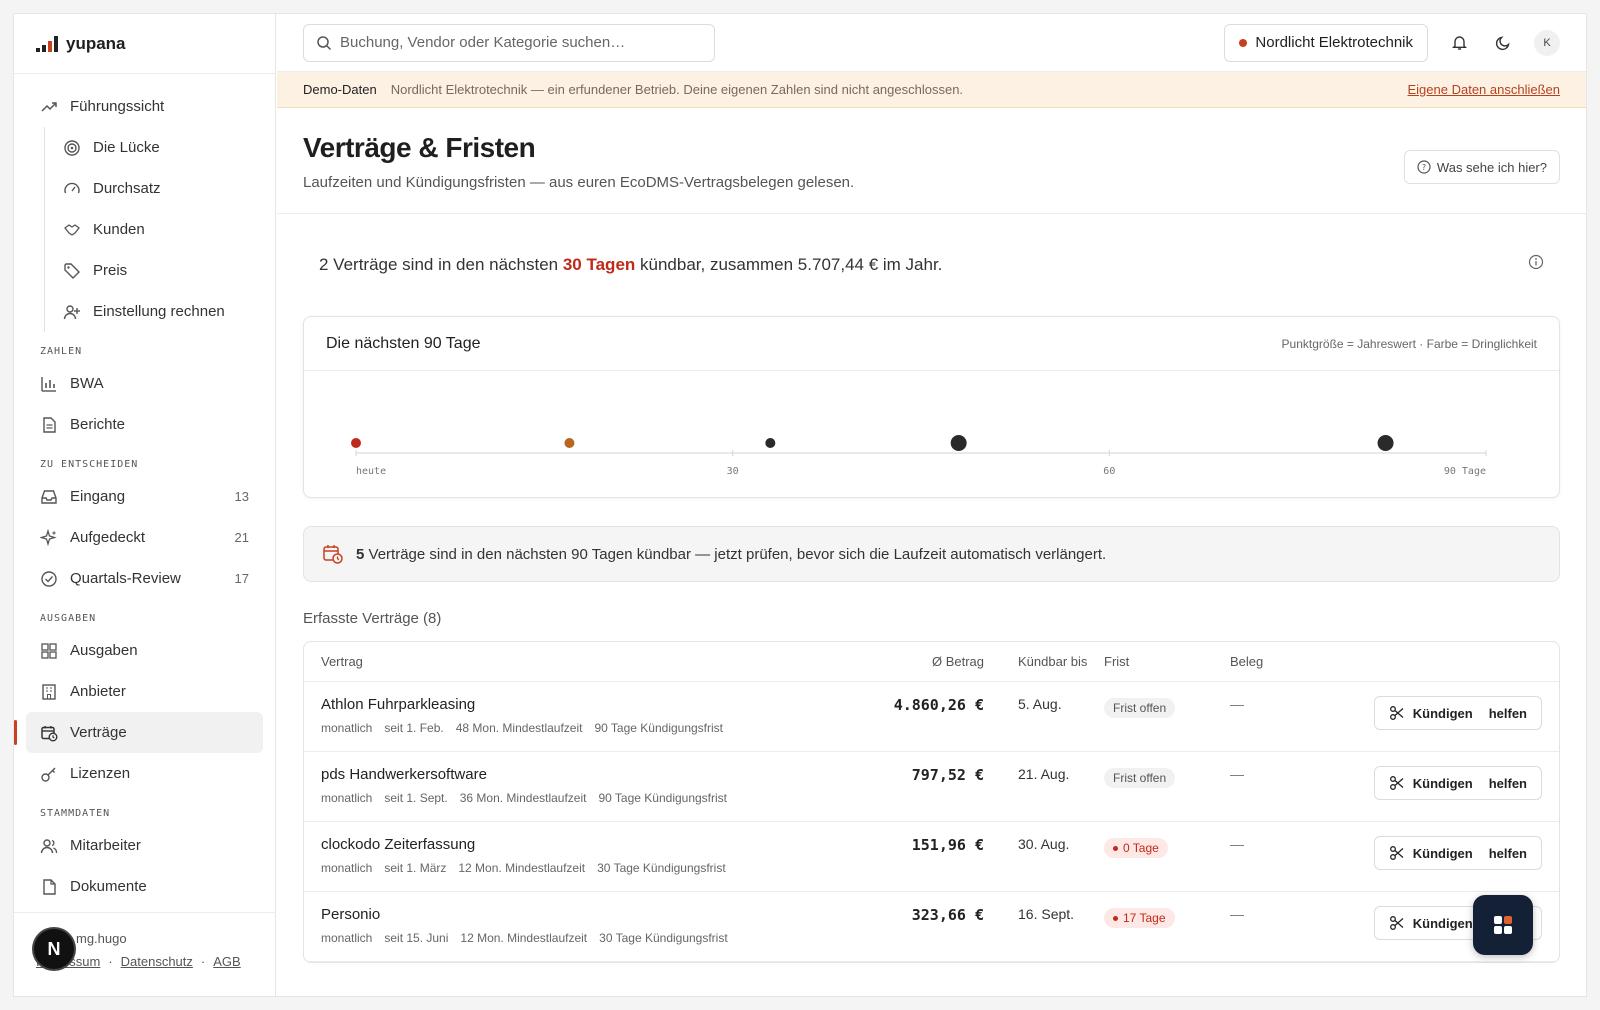  What do you see at coordinates (49, 579) in the screenshot?
I see `check-circle-icon` at bounding box center [49, 579].